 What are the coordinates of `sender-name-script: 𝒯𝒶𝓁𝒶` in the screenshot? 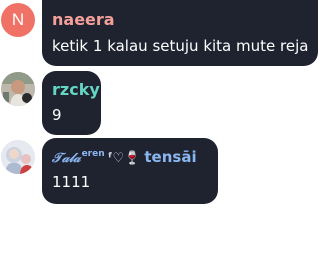 It's located at (66, 158).